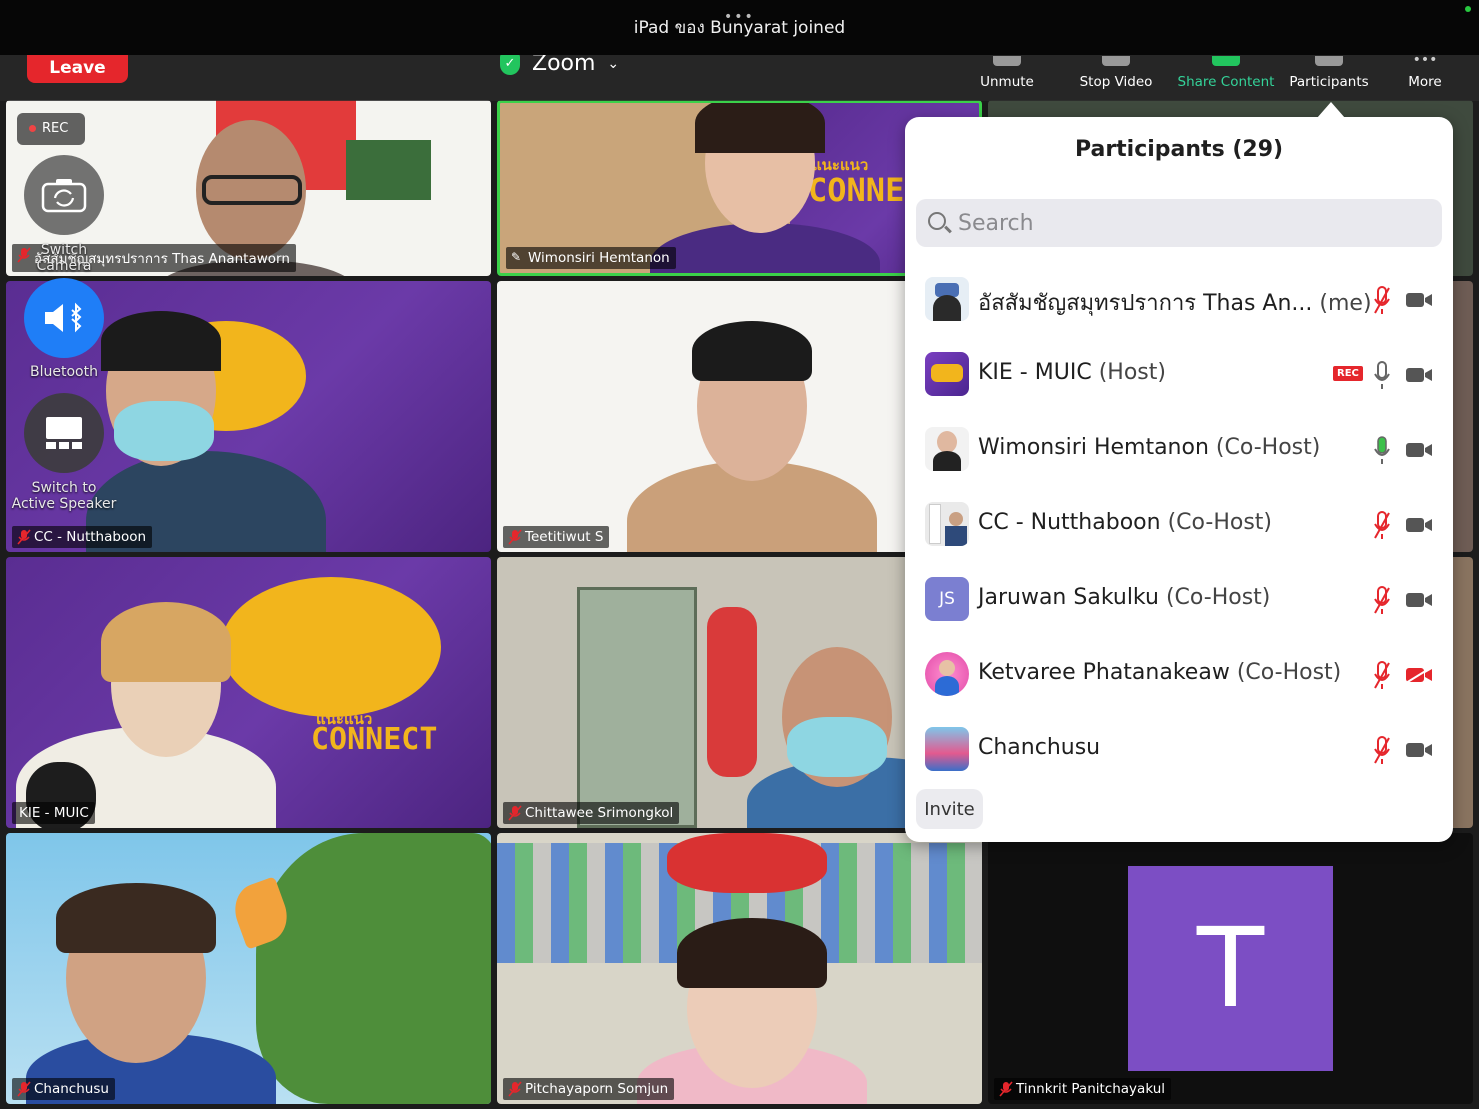 This screenshot has height=1109, width=1479. I want to click on mic-speaking-icon, so click(1382, 450).